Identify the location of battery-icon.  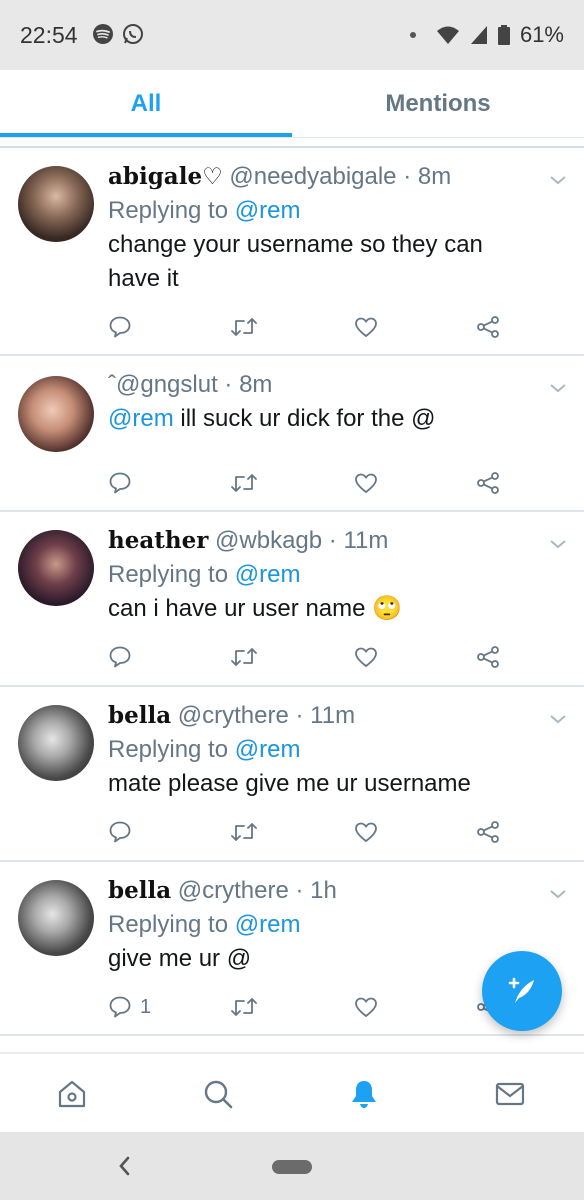
(503, 35).